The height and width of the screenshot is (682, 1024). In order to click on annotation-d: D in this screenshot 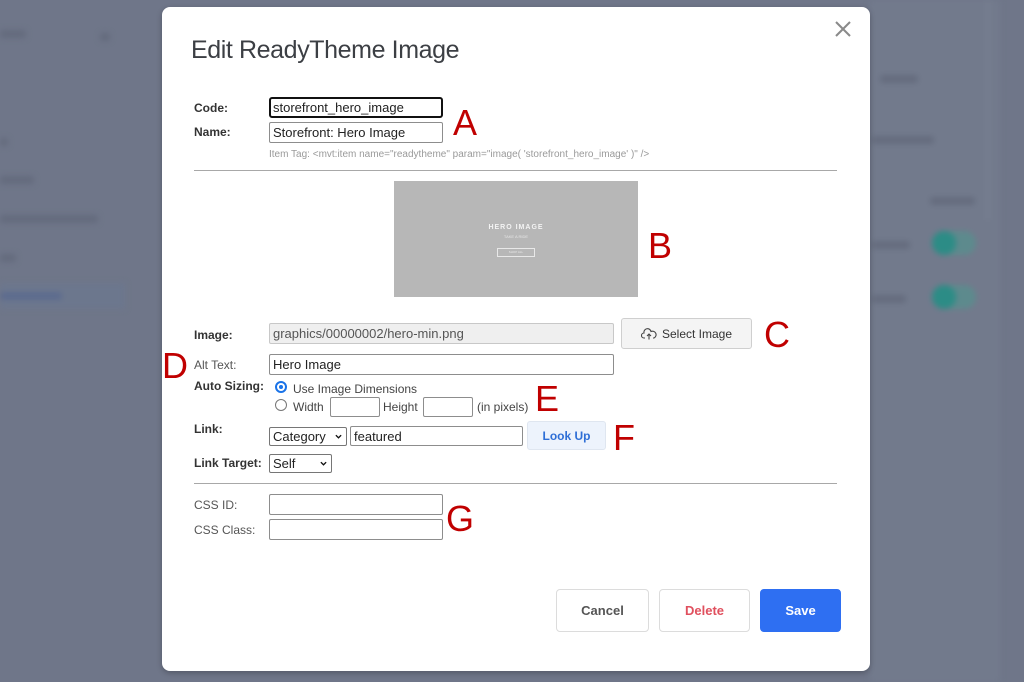, I will do `click(175, 365)`.